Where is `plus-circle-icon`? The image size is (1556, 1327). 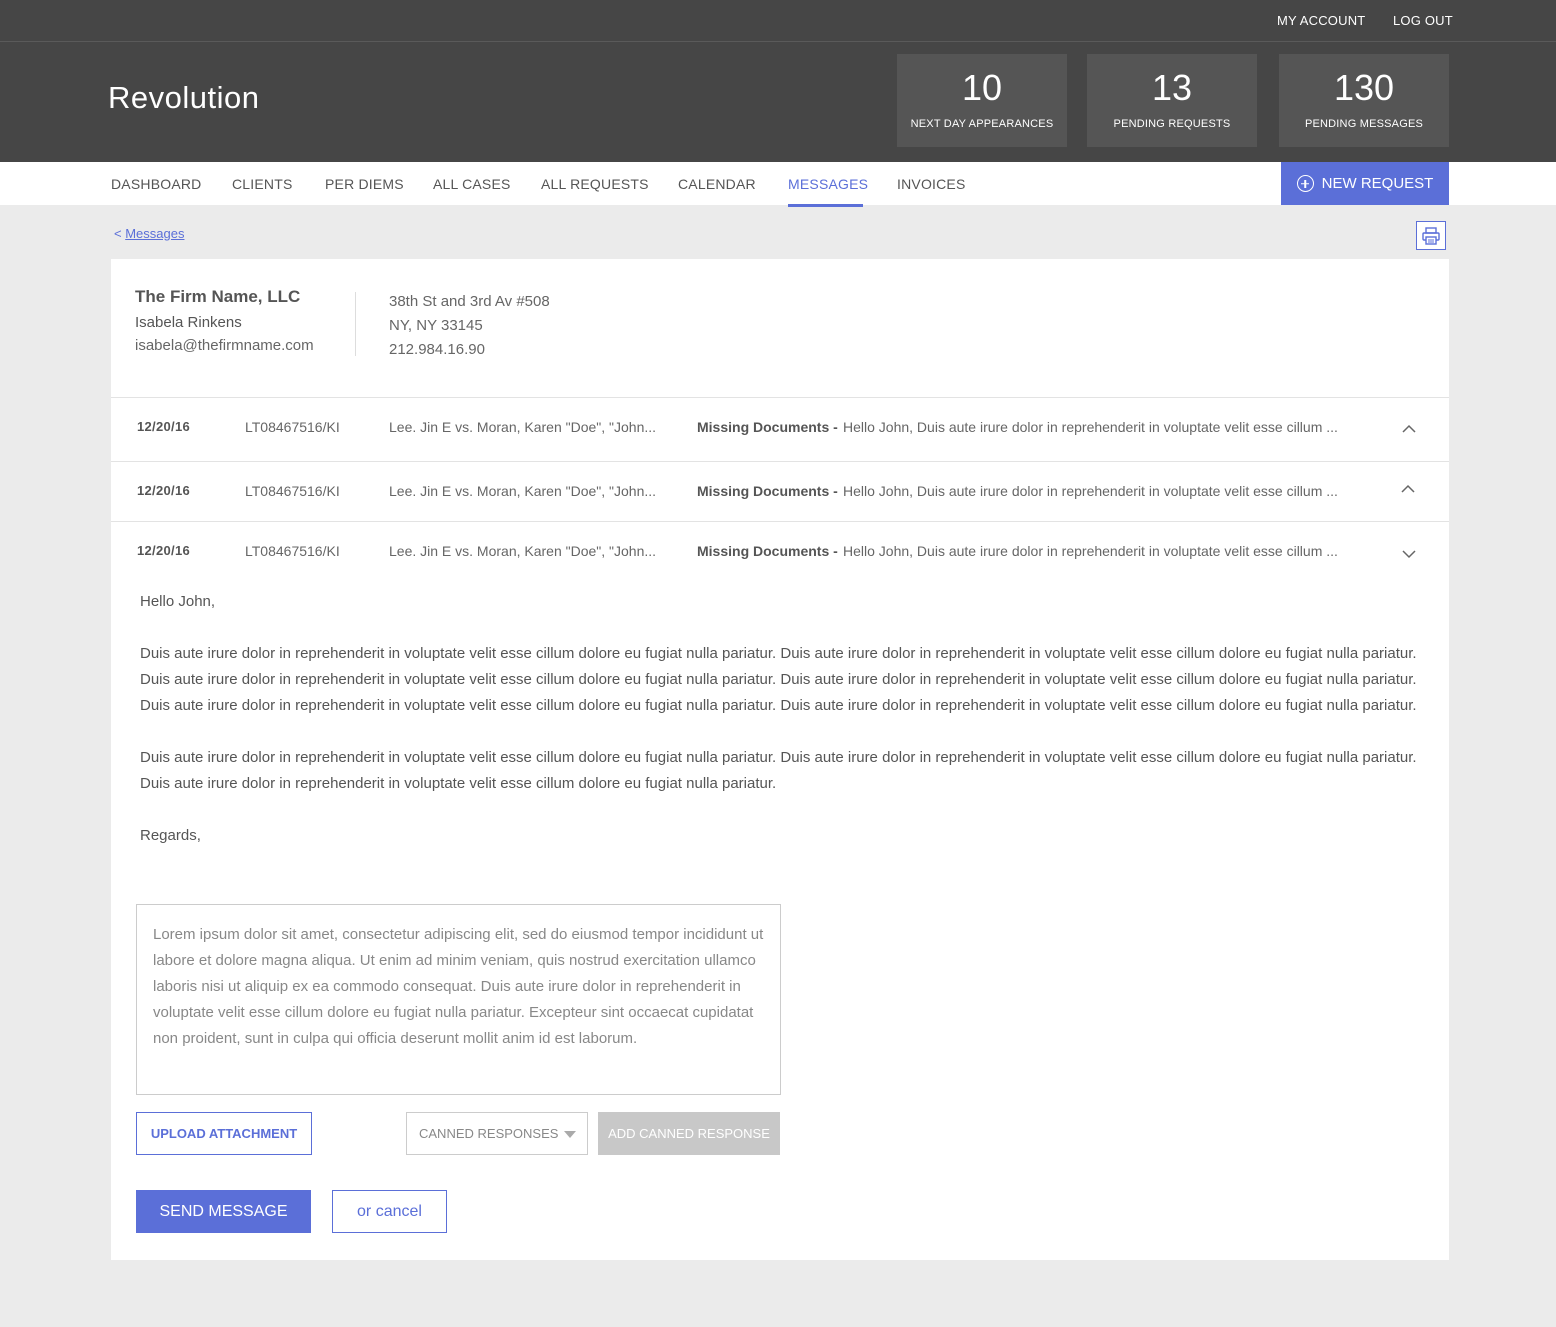 plus-circle-icon is located at coordinates (1305, 183).